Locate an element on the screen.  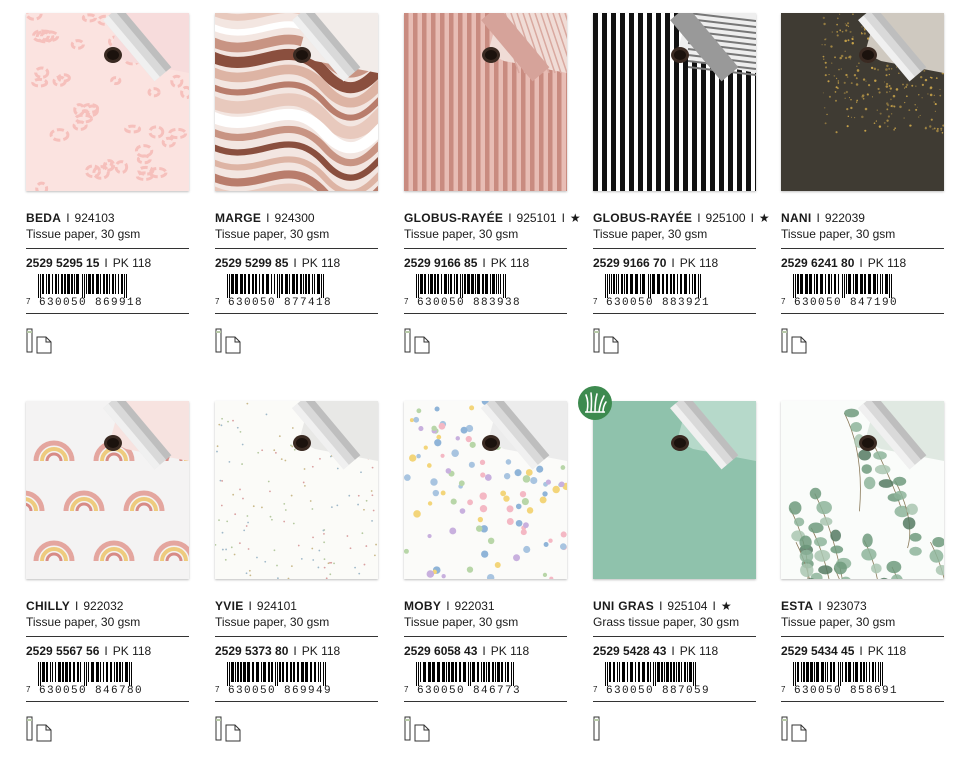
ean-digits: 630050 887059 is located at coordinates (658, 691).